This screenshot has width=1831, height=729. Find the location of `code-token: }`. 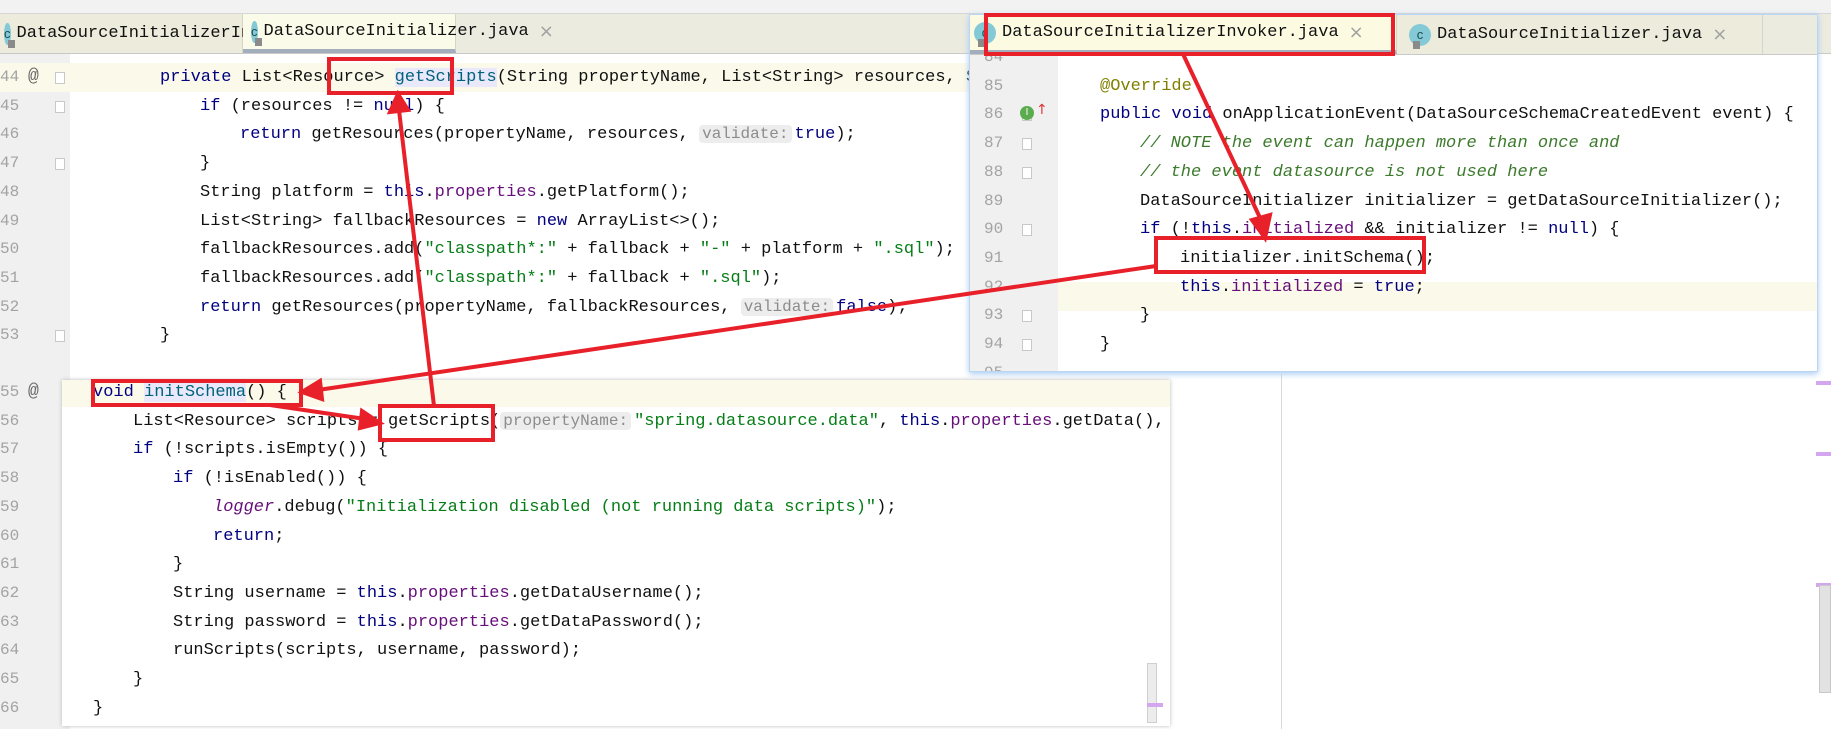

code-token: } is located at coordinates (1145, 316).